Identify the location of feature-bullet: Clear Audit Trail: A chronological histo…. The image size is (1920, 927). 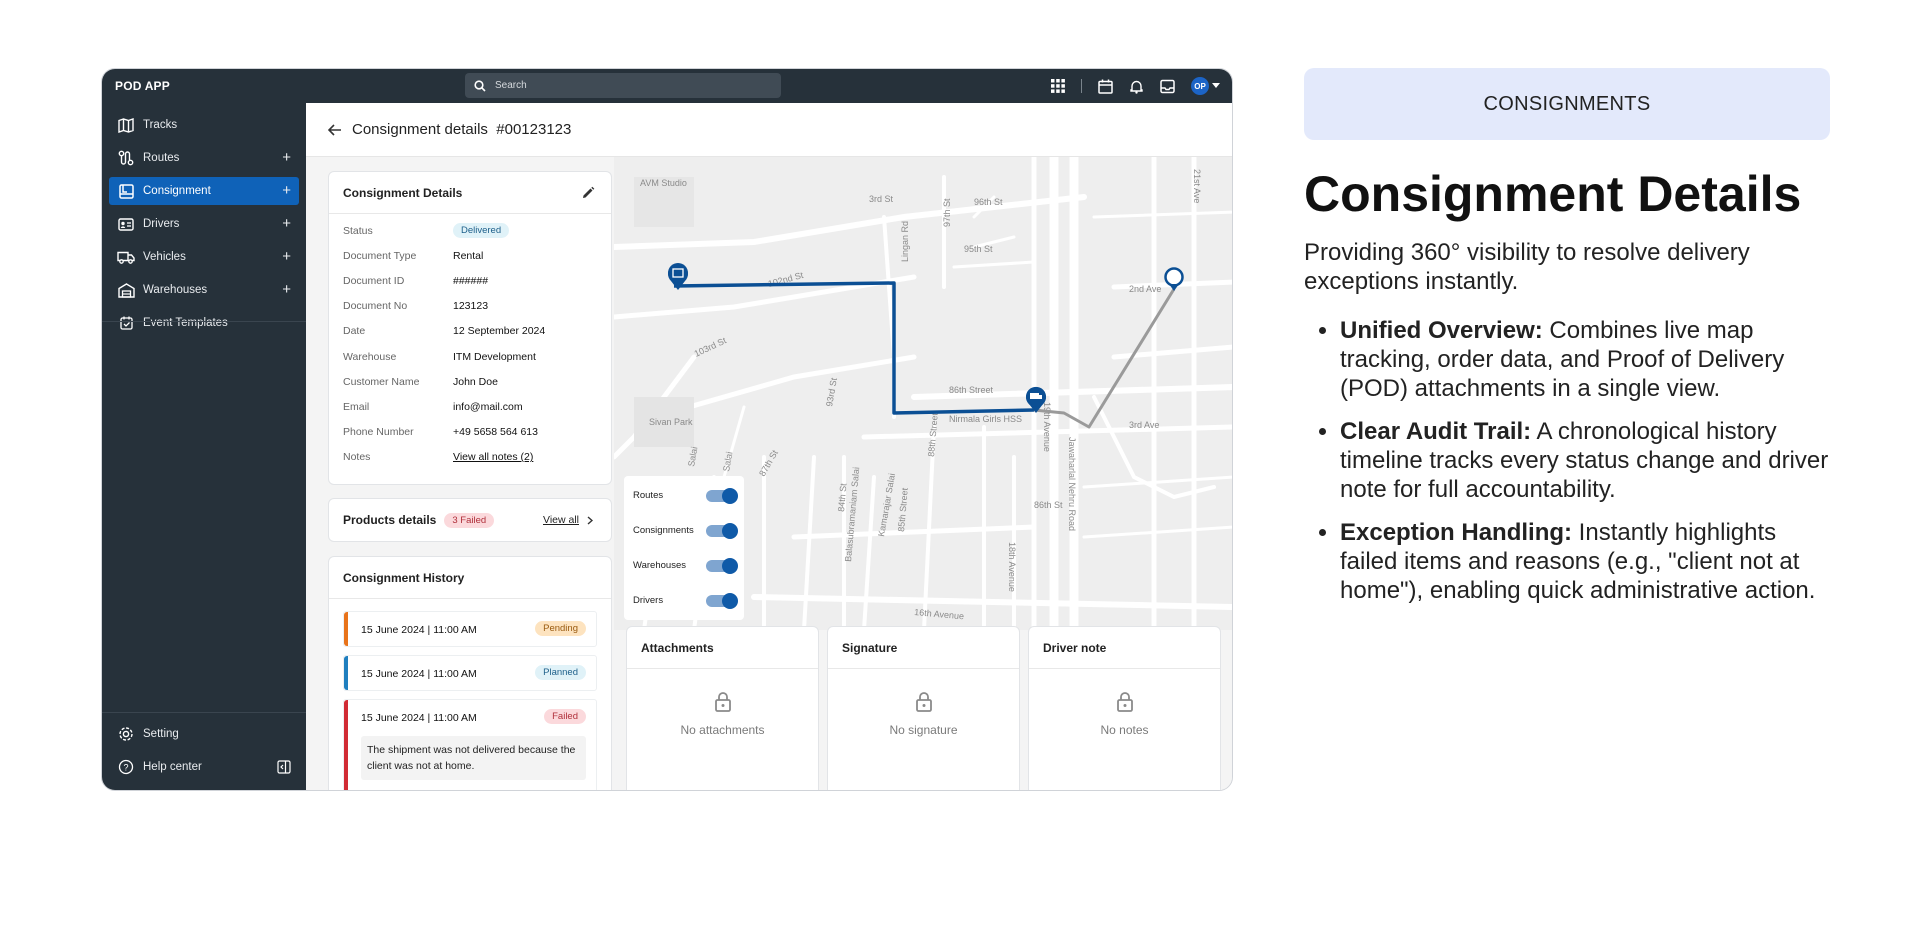
(1585, 460).